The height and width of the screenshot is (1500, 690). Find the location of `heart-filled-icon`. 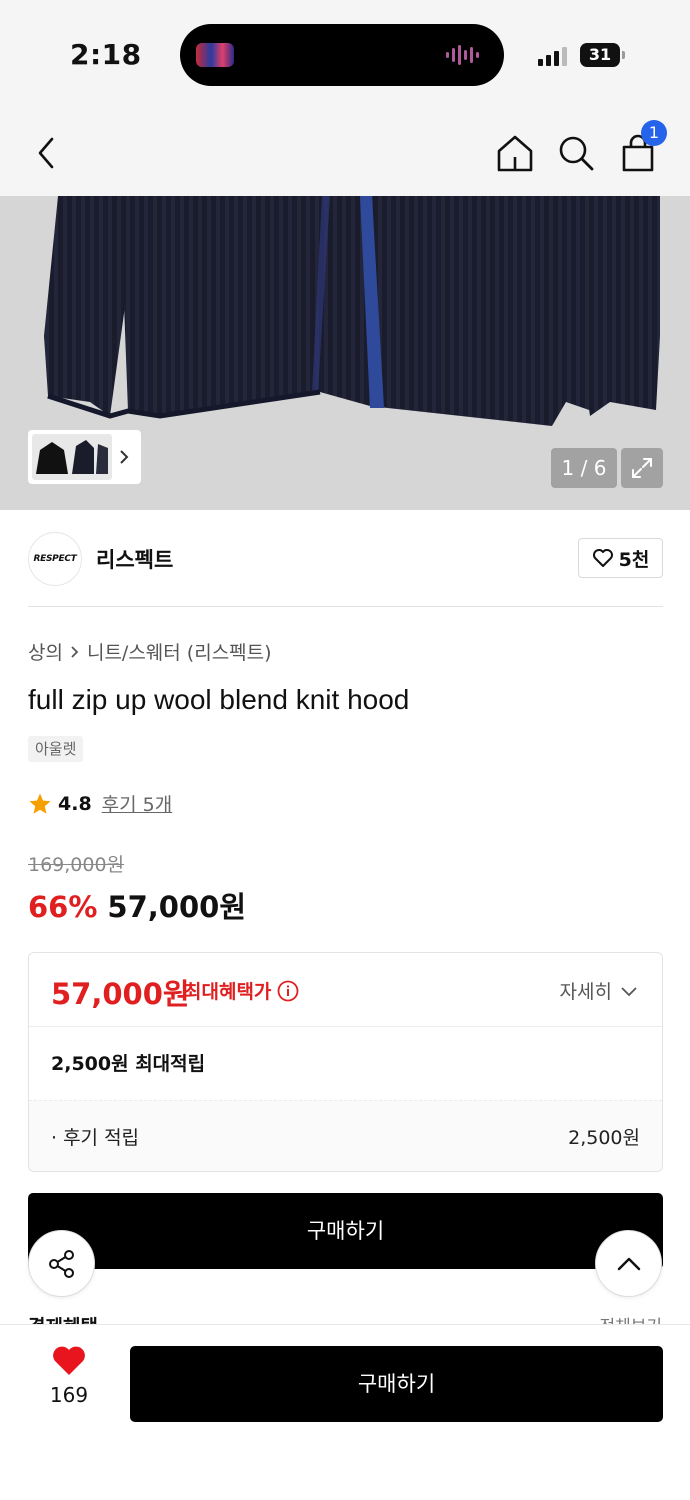

heart-filled-icon is located at coordinates (69, 1360).